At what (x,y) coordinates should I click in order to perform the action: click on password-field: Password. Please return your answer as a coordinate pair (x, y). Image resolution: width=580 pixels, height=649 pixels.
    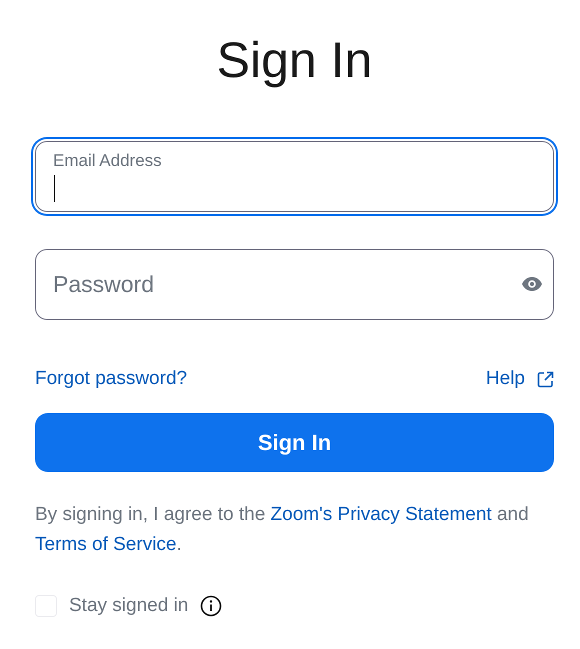
    Looking at the image, I should click on (294, 284).